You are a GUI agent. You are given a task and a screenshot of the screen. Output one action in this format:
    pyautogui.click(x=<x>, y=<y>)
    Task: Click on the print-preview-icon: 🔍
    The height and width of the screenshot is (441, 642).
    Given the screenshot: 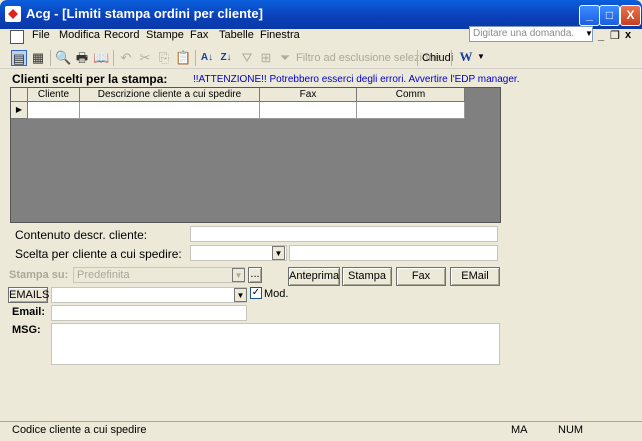 What is the action you would take?
    pyautogui.click(x=63, y=58)
    